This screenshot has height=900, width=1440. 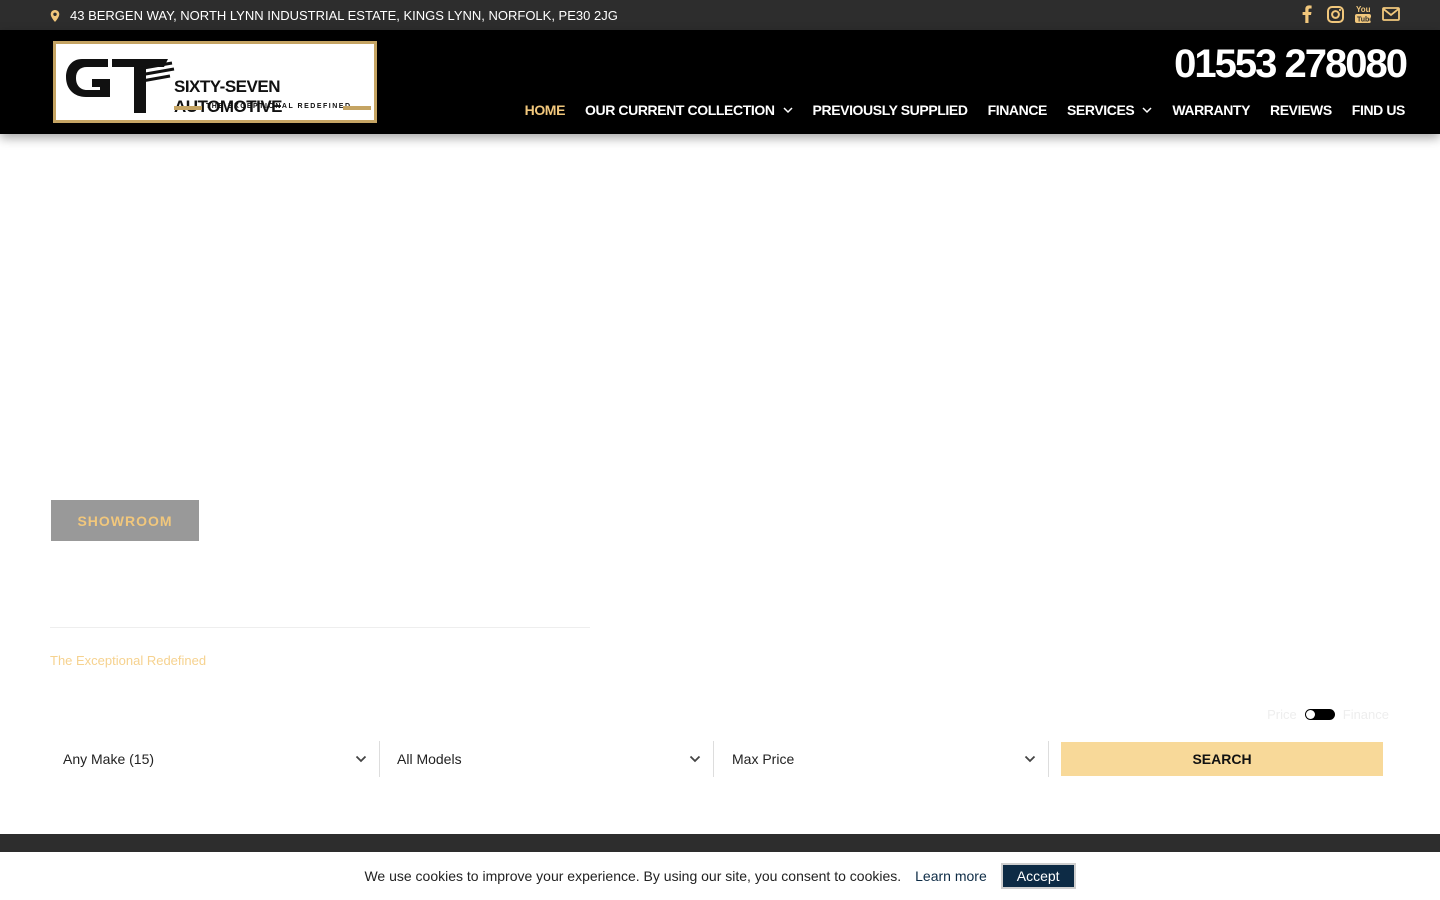 What do you see at coordinates (1363, 9) in the screenshot?
I see `svg-text: You` at bounding box center [1363, 9].